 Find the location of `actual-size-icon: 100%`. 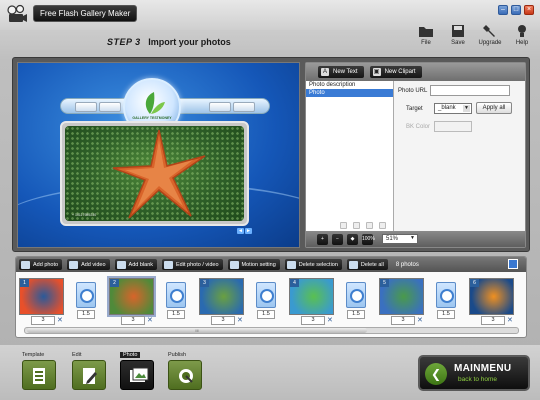

actual-size-icon: 100% is located at coordinates (368, 239).